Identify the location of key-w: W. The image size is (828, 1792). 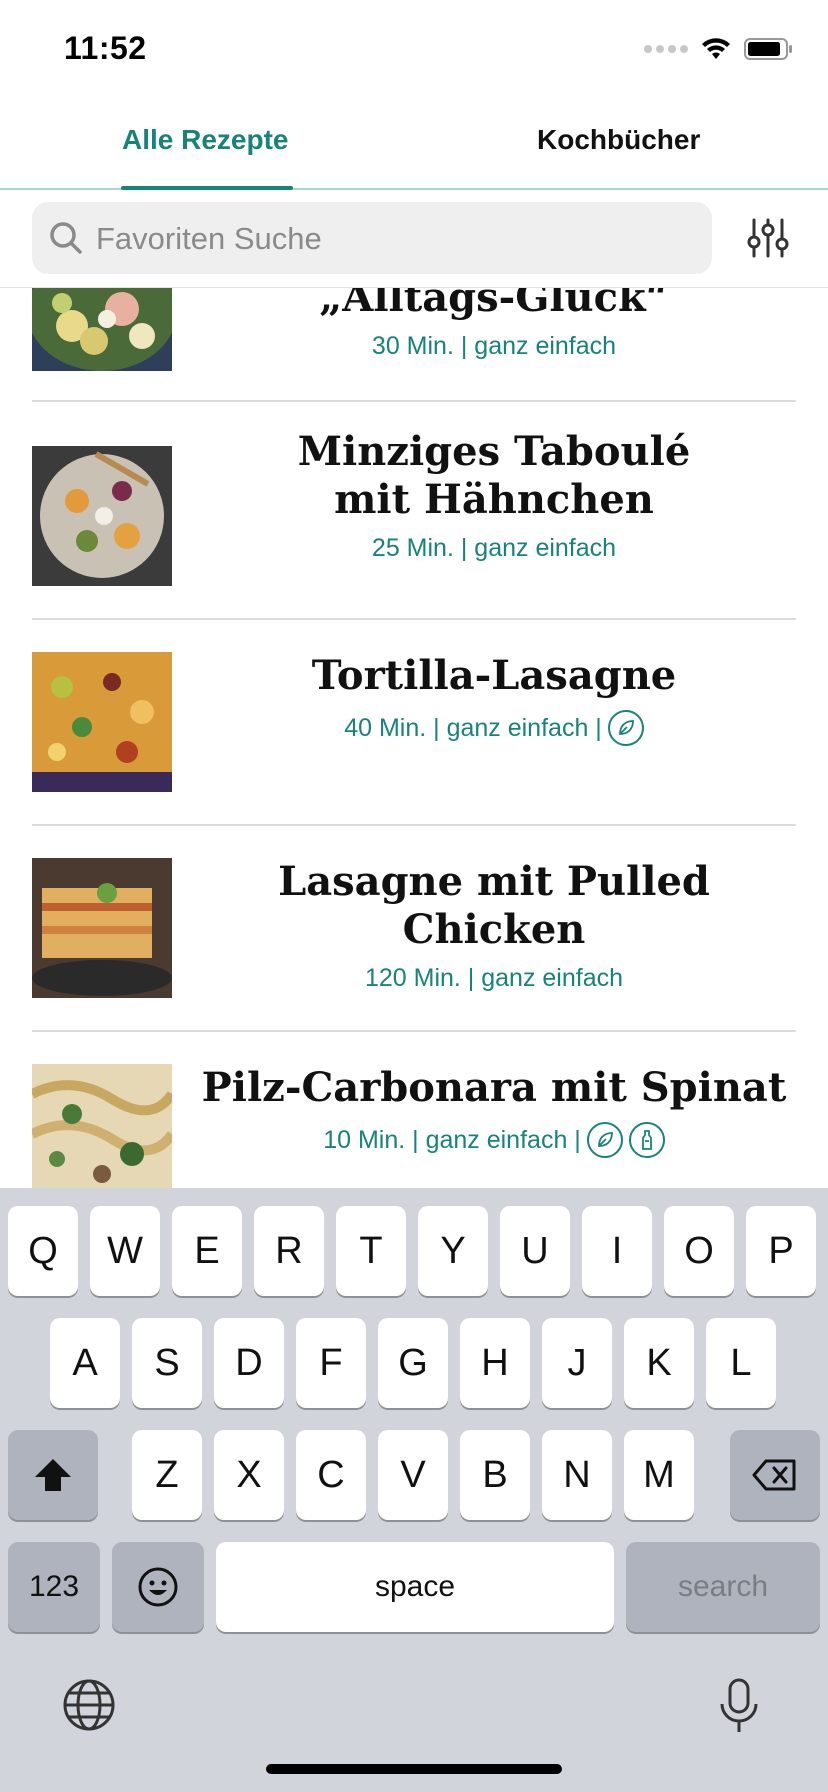
(125, 1251).